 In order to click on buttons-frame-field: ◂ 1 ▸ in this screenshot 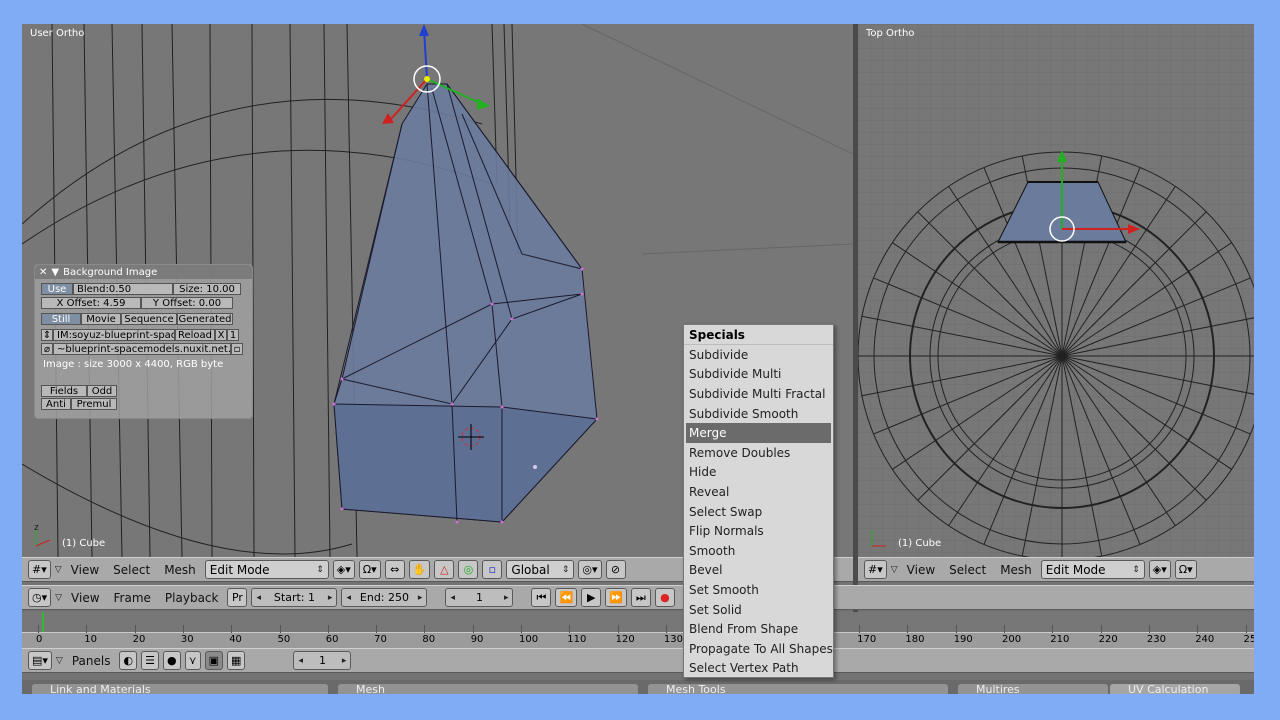, I will do `click(322, 660)`.